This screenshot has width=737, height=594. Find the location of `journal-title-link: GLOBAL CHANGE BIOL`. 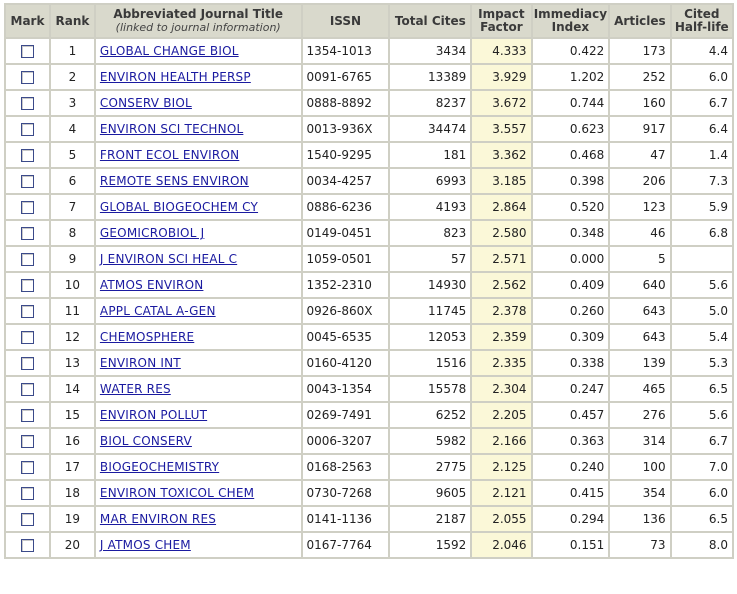

journal-title-link: GLOBAL CHANGE BIOL is located at coordinates (169, 51).